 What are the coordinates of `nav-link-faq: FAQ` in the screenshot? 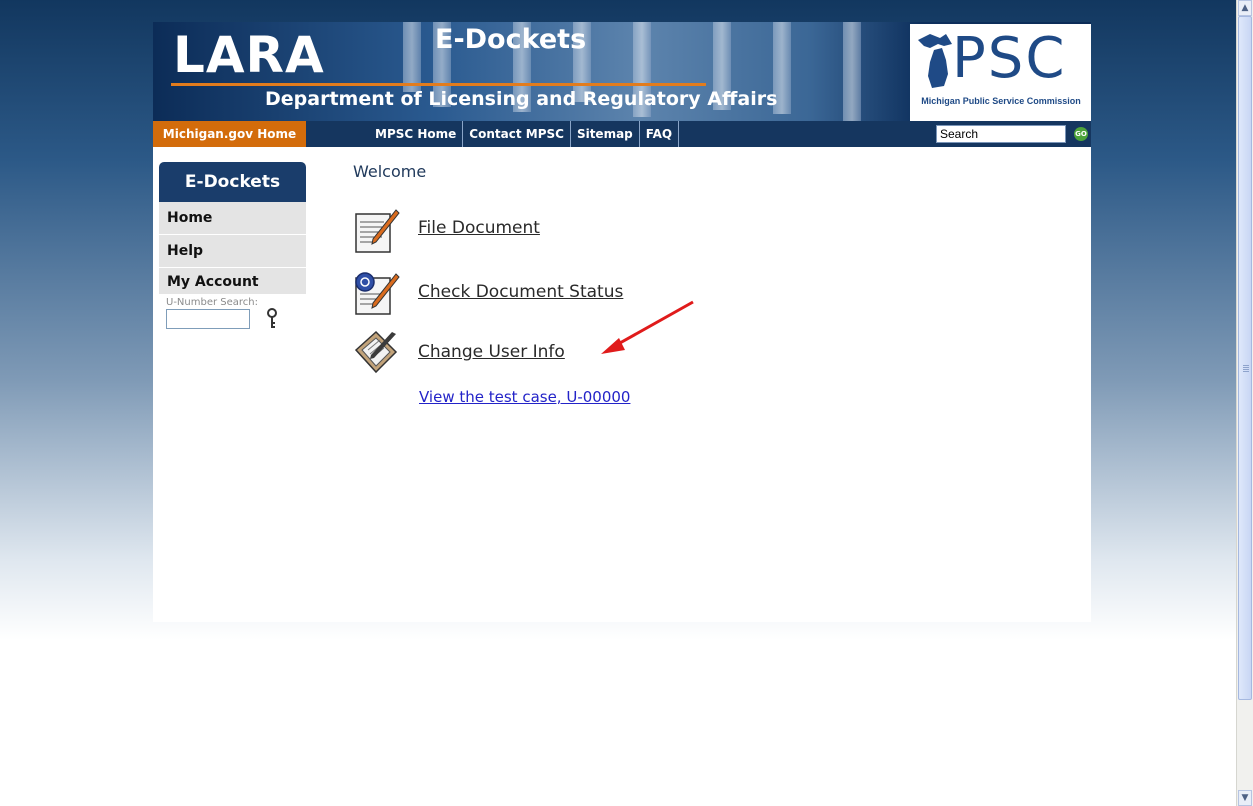 It's located at (660, 134).